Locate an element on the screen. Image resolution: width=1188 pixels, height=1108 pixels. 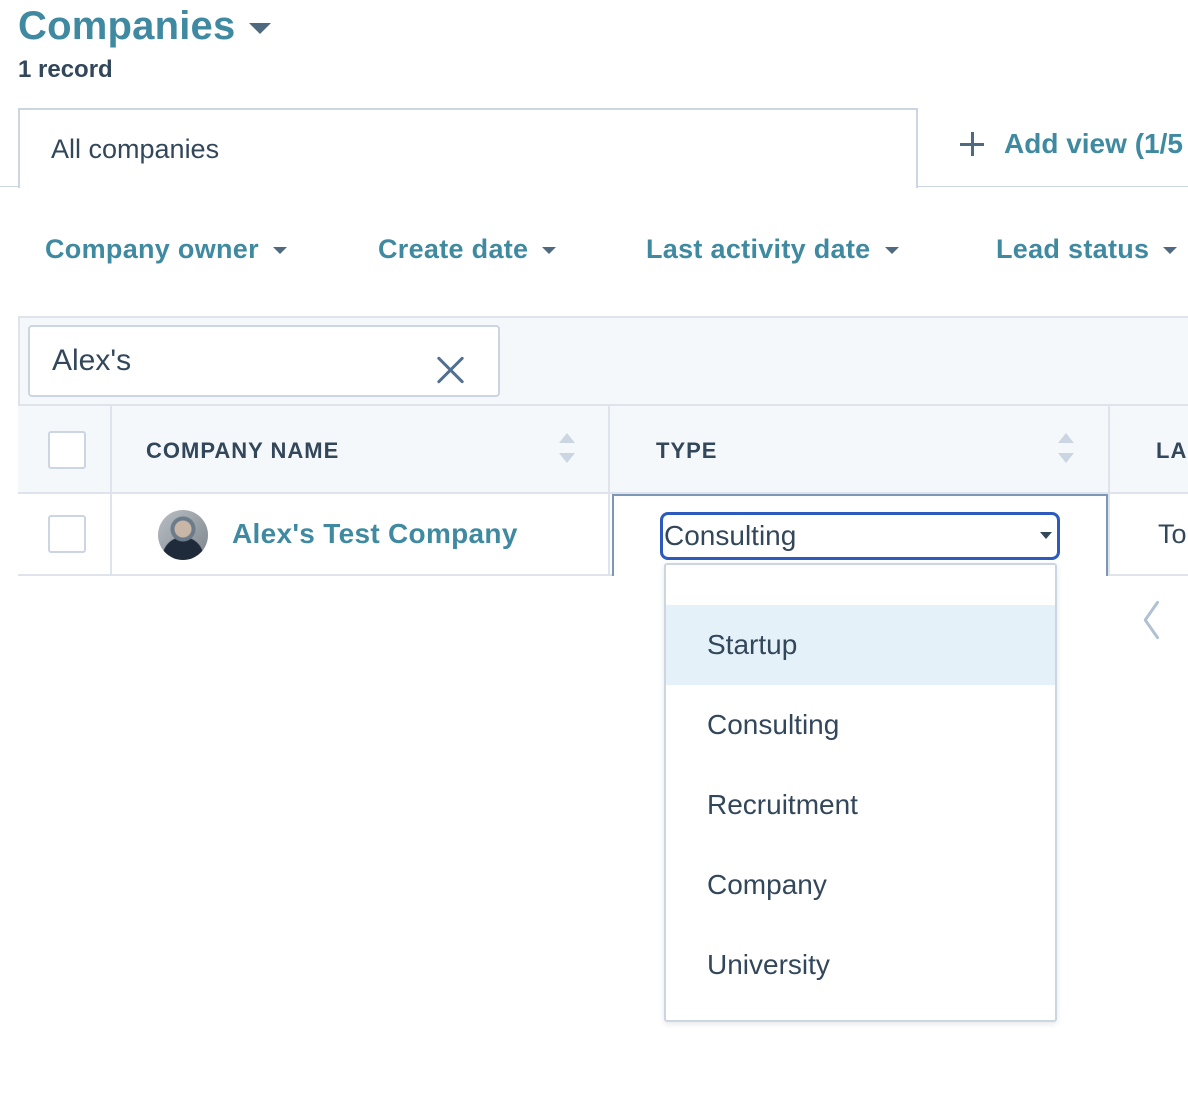
close-icon is located at coordinates (451, 370).